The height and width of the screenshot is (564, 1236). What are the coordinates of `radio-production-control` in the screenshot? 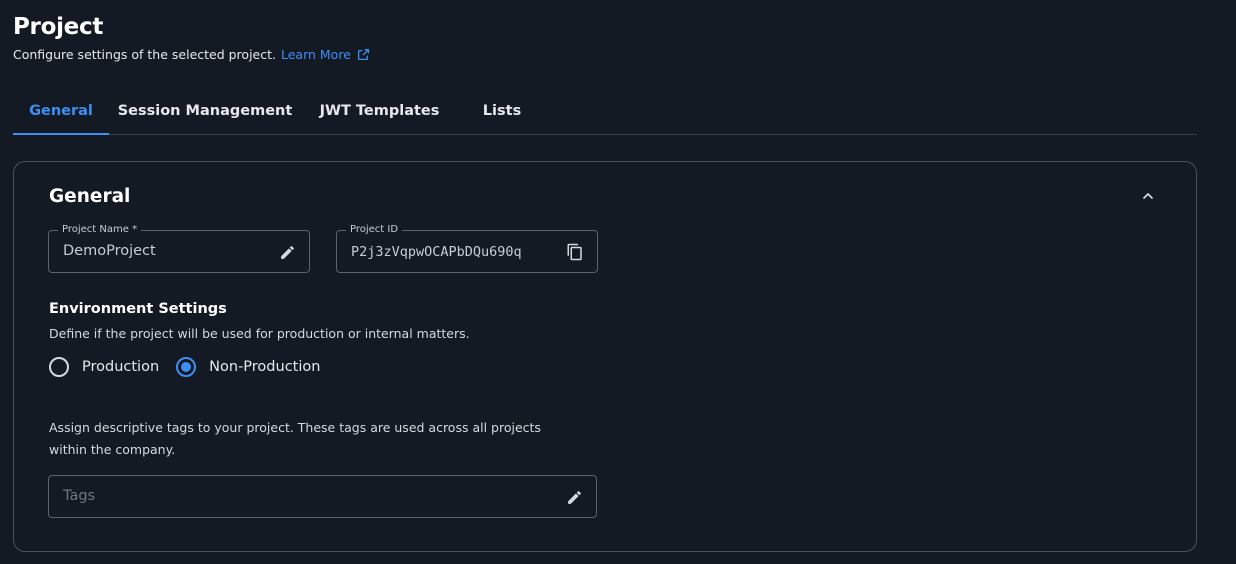 It's located at (59, 367).